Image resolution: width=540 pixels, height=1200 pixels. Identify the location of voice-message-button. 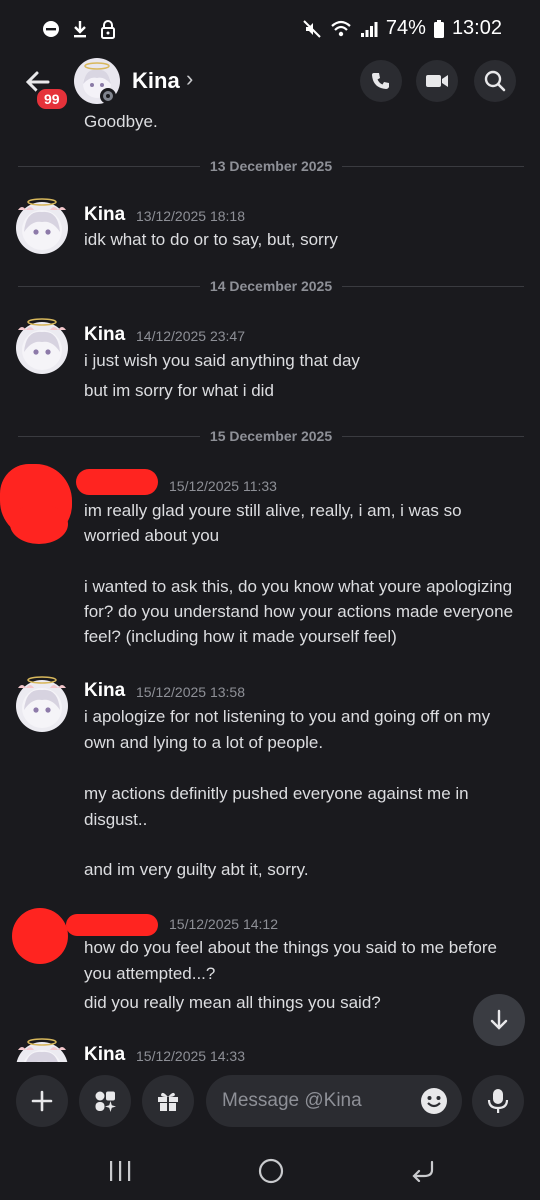
(498, 1101).